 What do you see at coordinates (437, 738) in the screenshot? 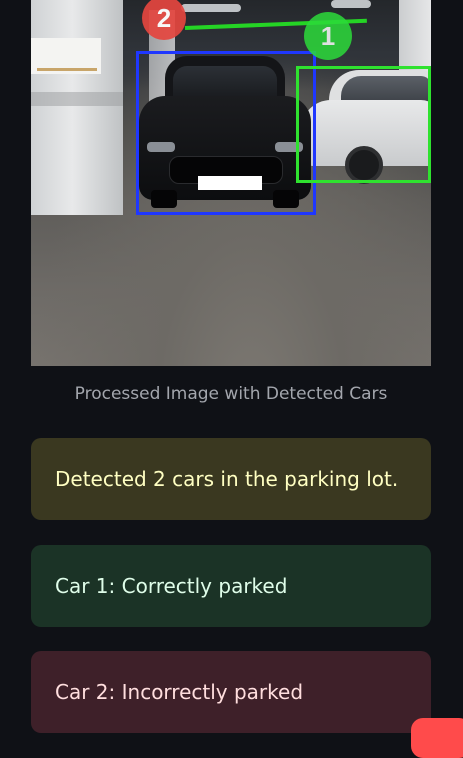
I see `floating-action-button` at bounding box center [437, 738].